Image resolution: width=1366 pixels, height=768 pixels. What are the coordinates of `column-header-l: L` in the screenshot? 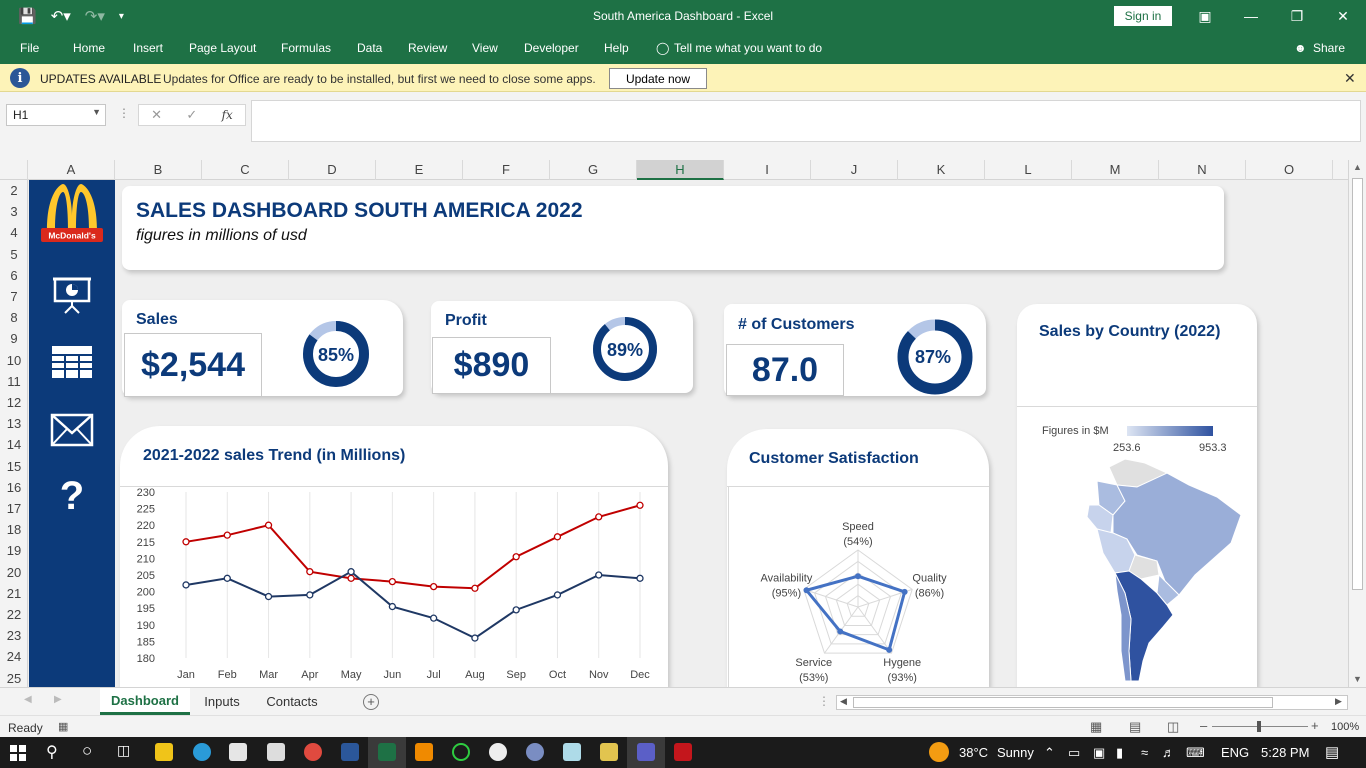 It's located at (1028, 170).